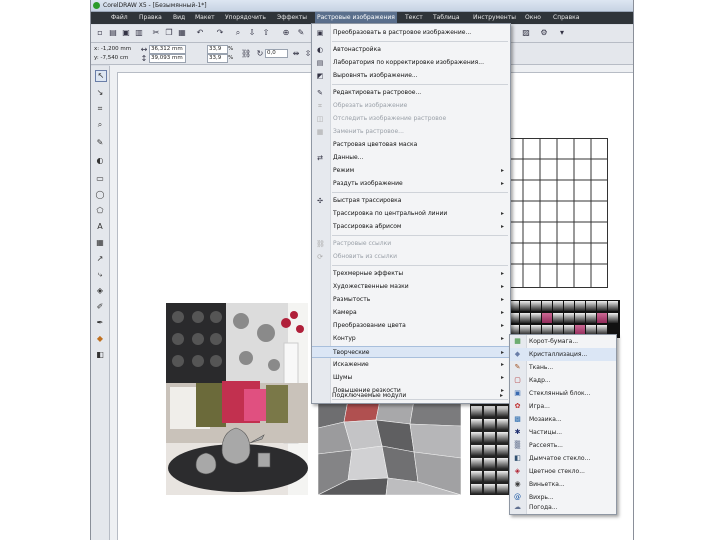 The image size is (720, 540). Describe the element at coordinates (411, 287) in the screenshot. I see `menu-item-art-strokes: Художественные мазки ▸` at that location.